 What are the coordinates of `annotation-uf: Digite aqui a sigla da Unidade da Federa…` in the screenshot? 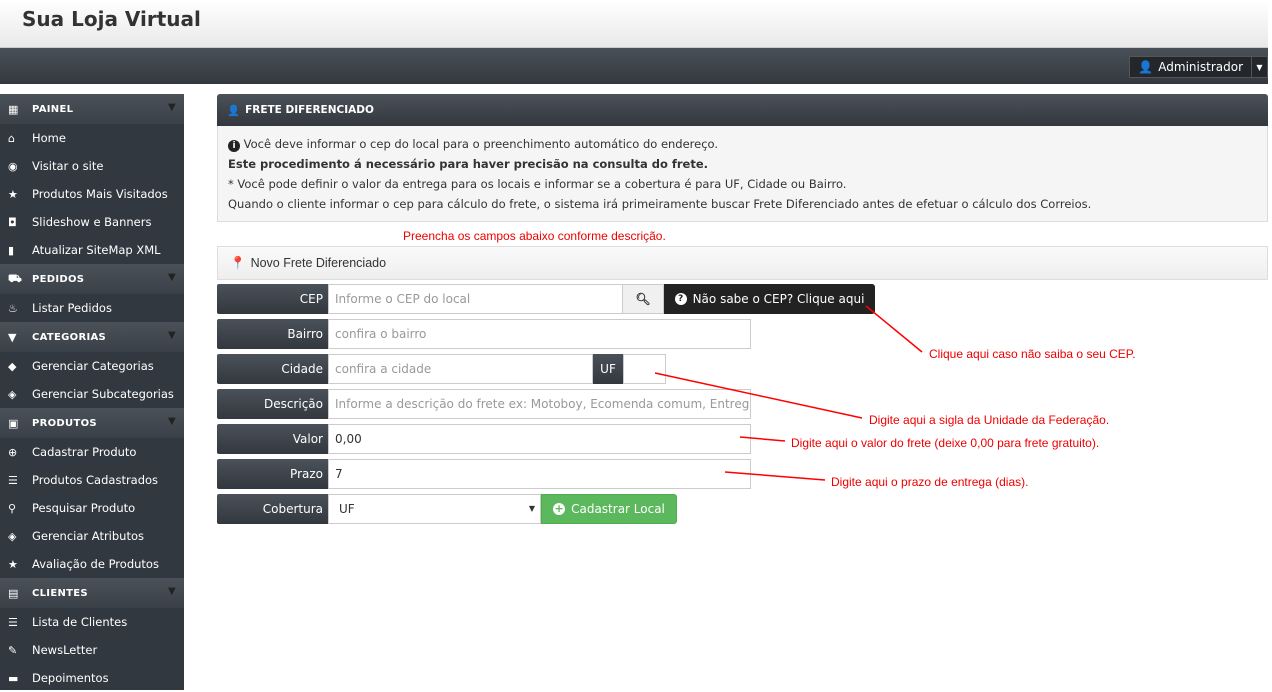 It's located at (989, 420).